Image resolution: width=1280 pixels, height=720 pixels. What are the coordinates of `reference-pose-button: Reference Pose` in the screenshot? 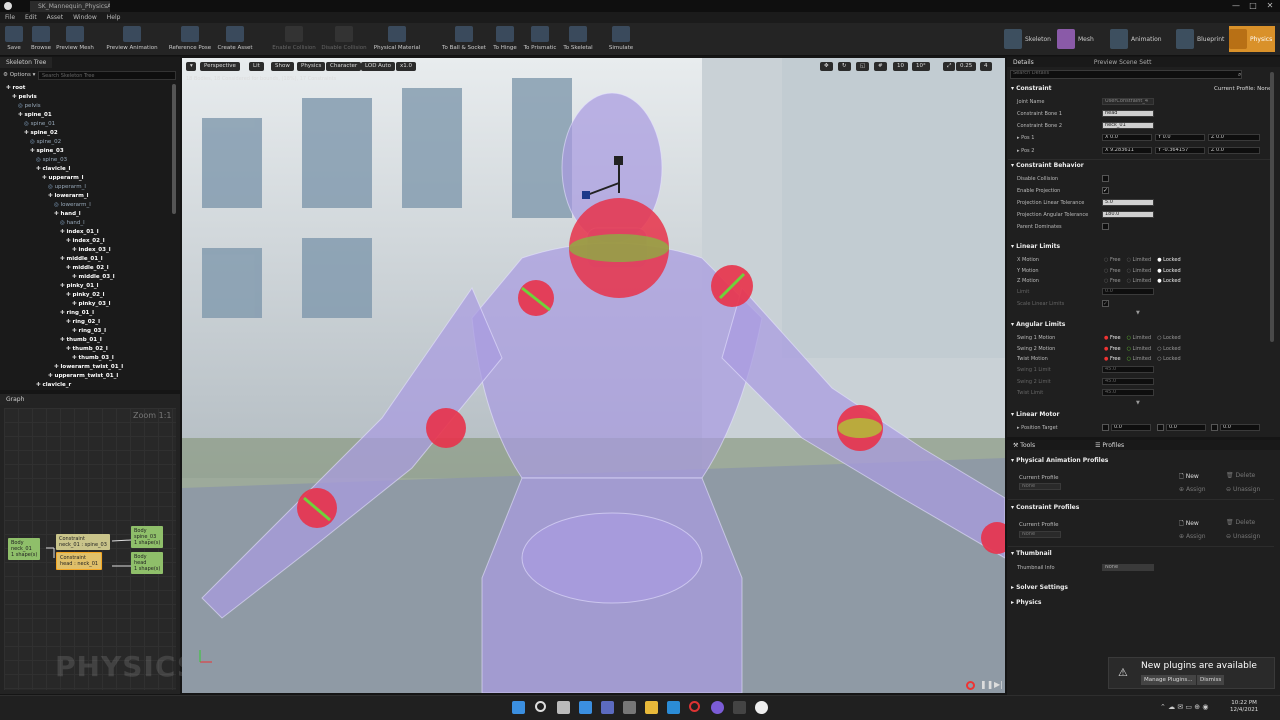 It's located at (190, 39).